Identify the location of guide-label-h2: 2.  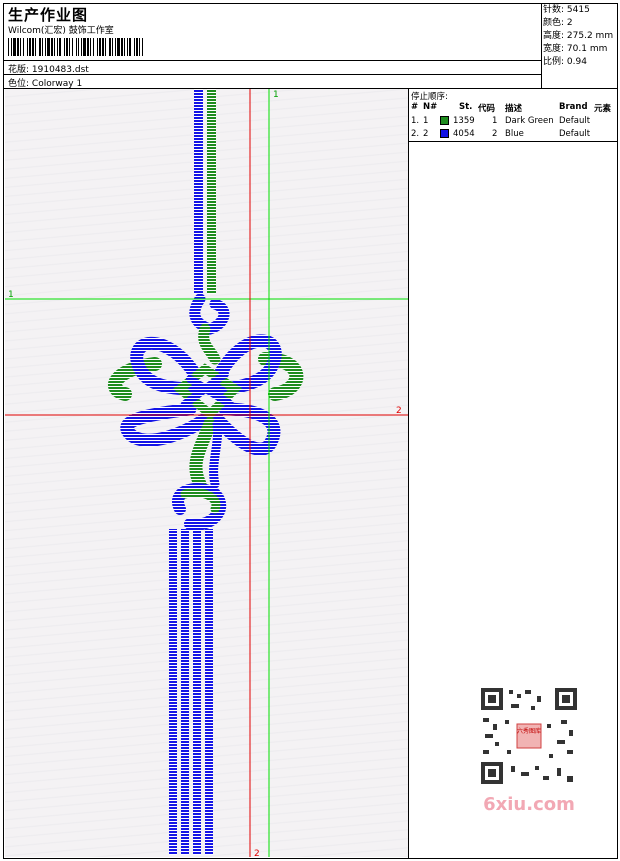
(399, 411).